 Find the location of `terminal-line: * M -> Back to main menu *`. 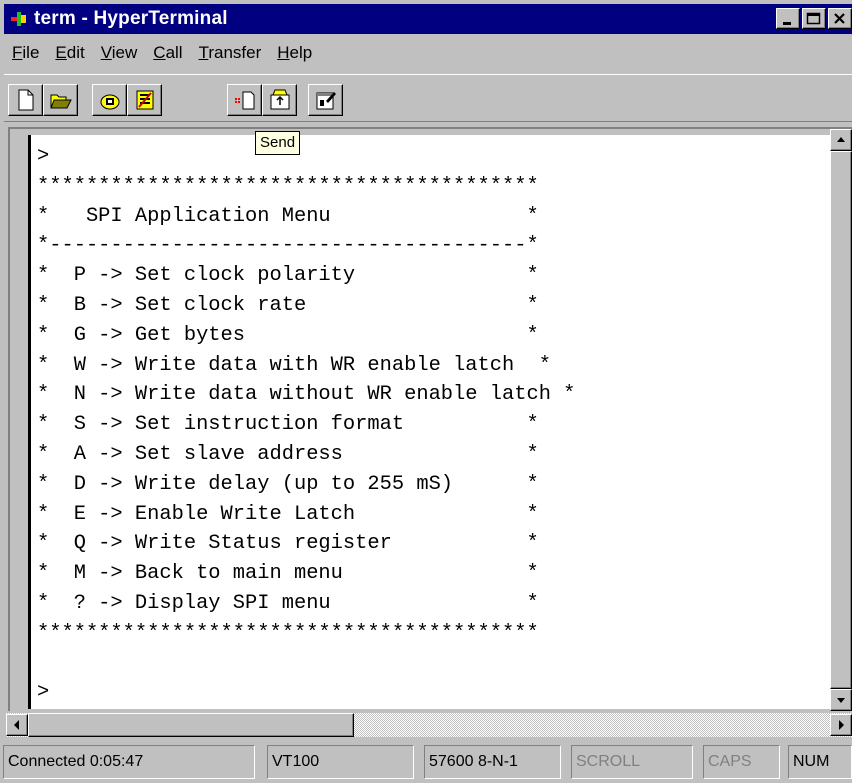

terminal-line: * M -> Back to main menu * is located at coordinates (288, 574).